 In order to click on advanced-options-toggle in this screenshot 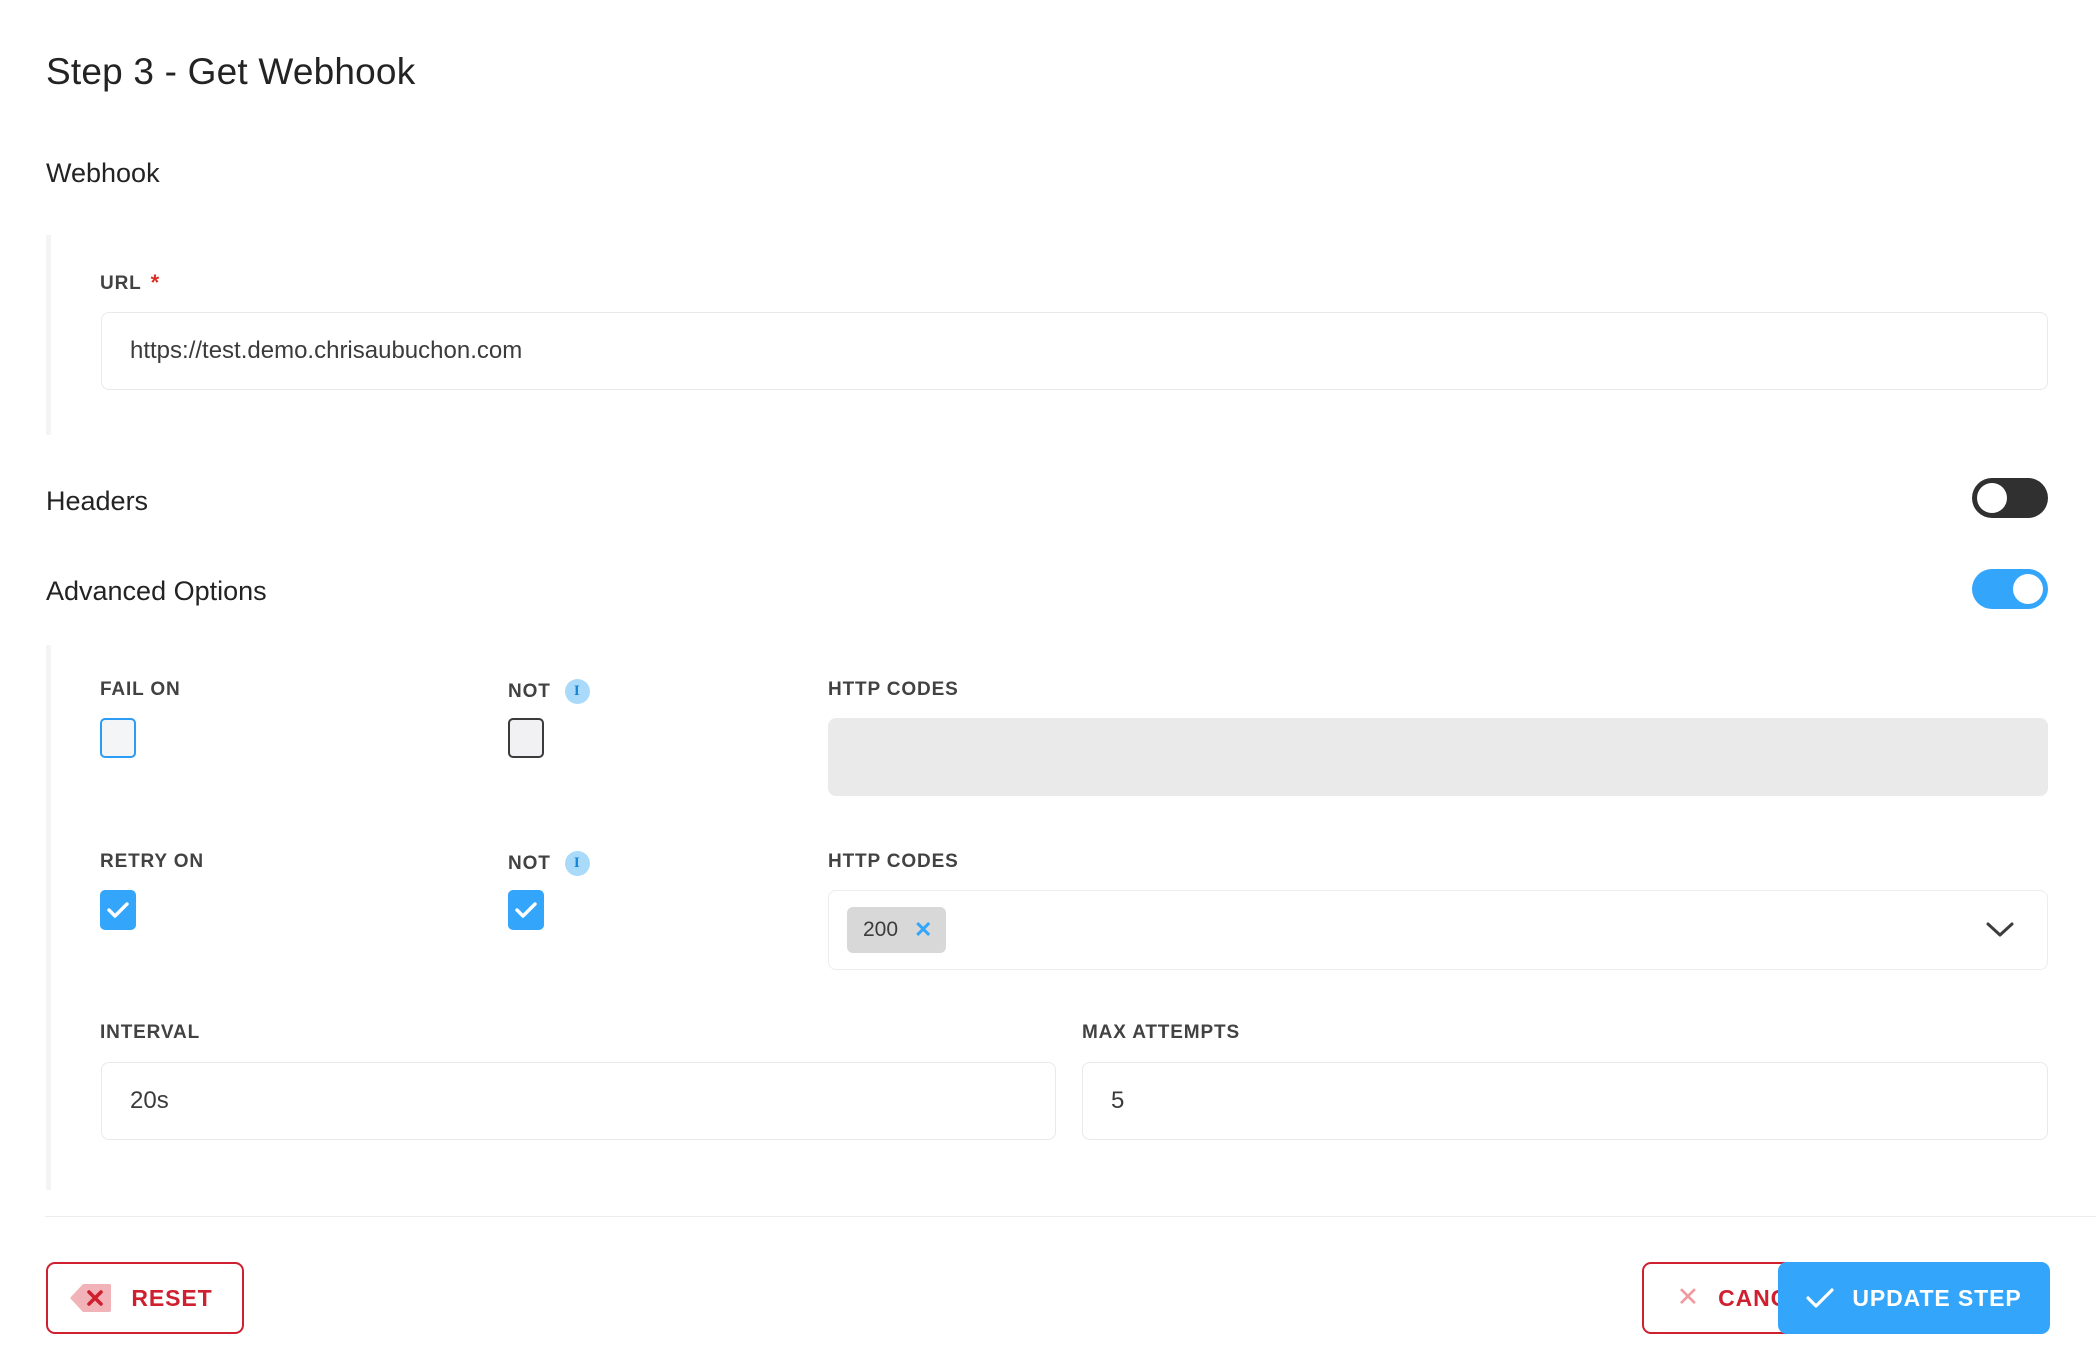, I will do `click(2010, 589)`.